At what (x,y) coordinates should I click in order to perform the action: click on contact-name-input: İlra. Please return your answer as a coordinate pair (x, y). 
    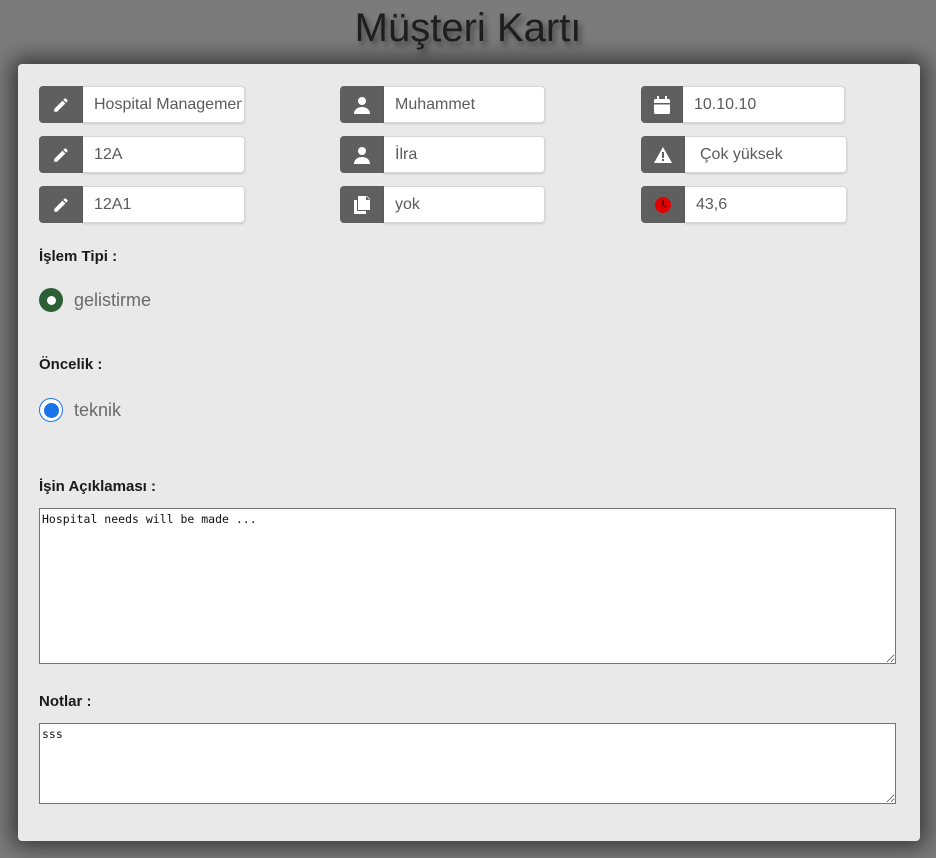
    Looking at the image, I should click on (464, 154).